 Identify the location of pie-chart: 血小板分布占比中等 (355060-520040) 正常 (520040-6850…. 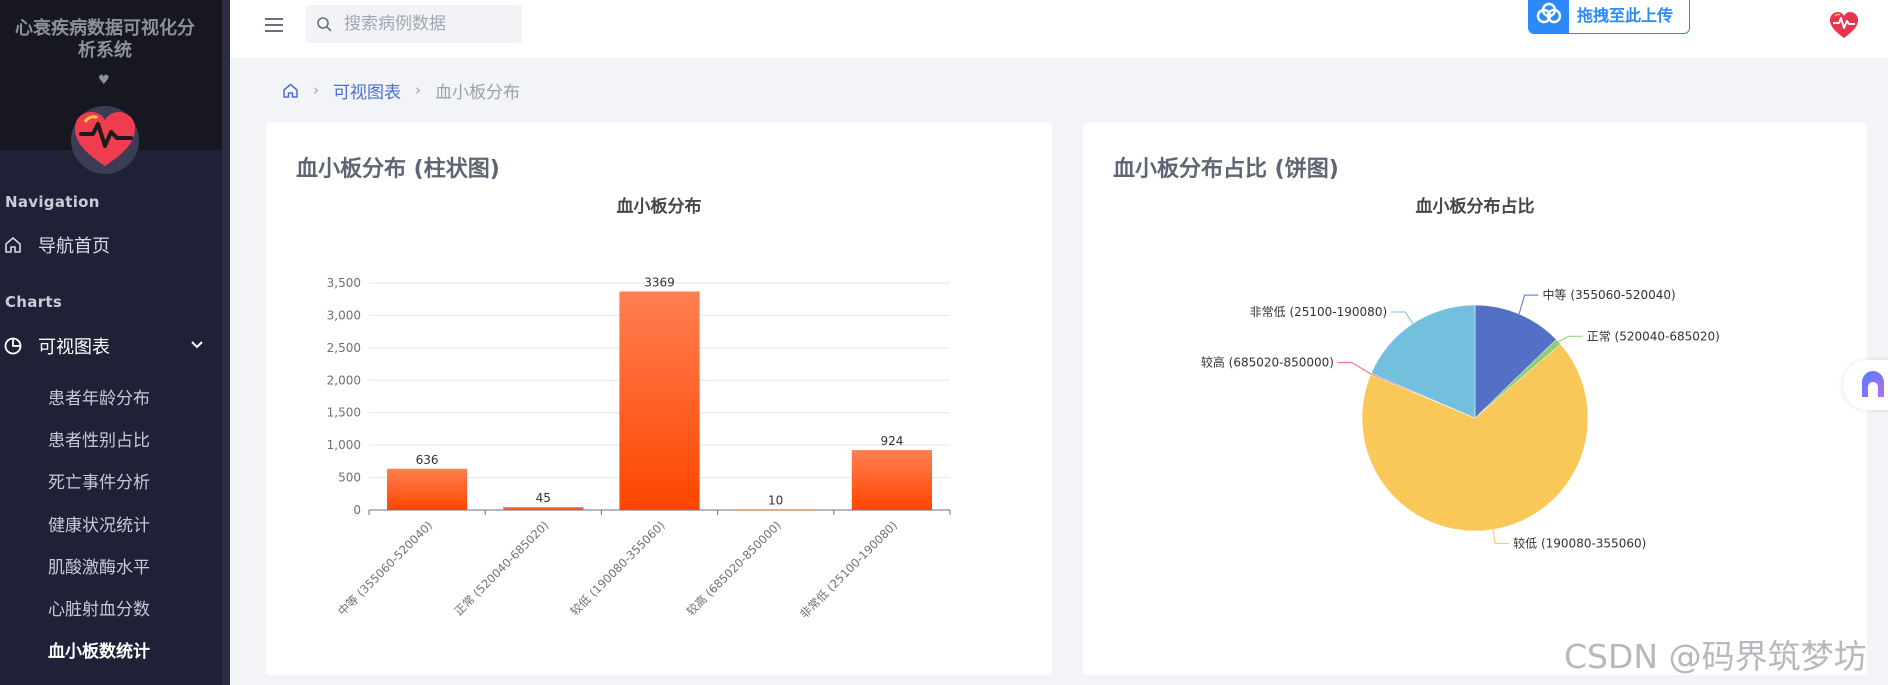
(1460, 373).